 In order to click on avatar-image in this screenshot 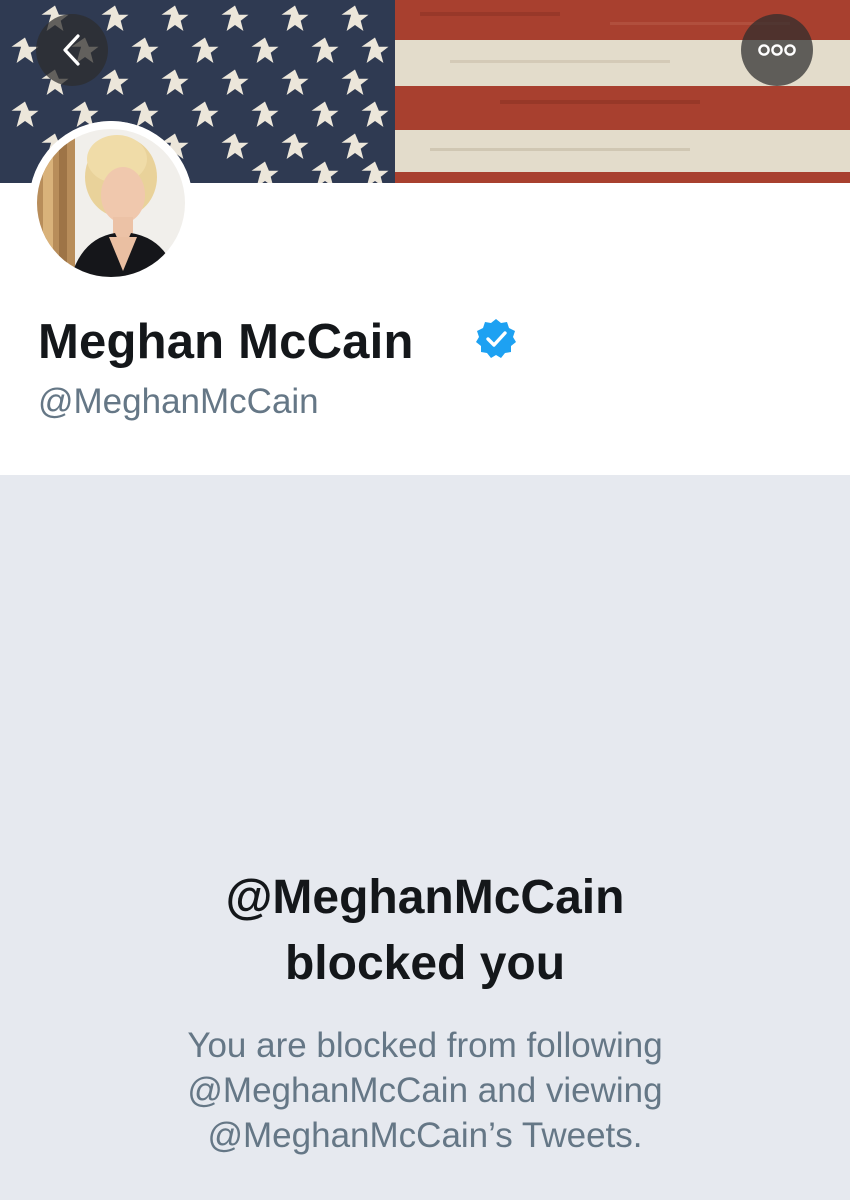, I will do `click(111, 203)`.